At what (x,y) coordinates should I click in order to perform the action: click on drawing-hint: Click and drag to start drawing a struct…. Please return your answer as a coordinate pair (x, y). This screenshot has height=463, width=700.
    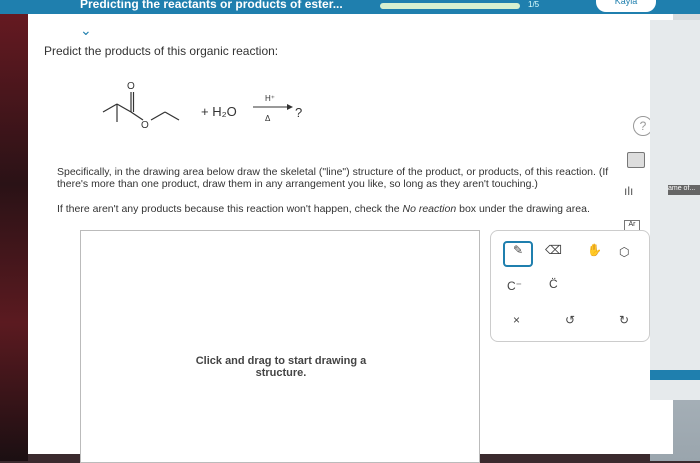
    Looking at the image, I should click on (281, 367).